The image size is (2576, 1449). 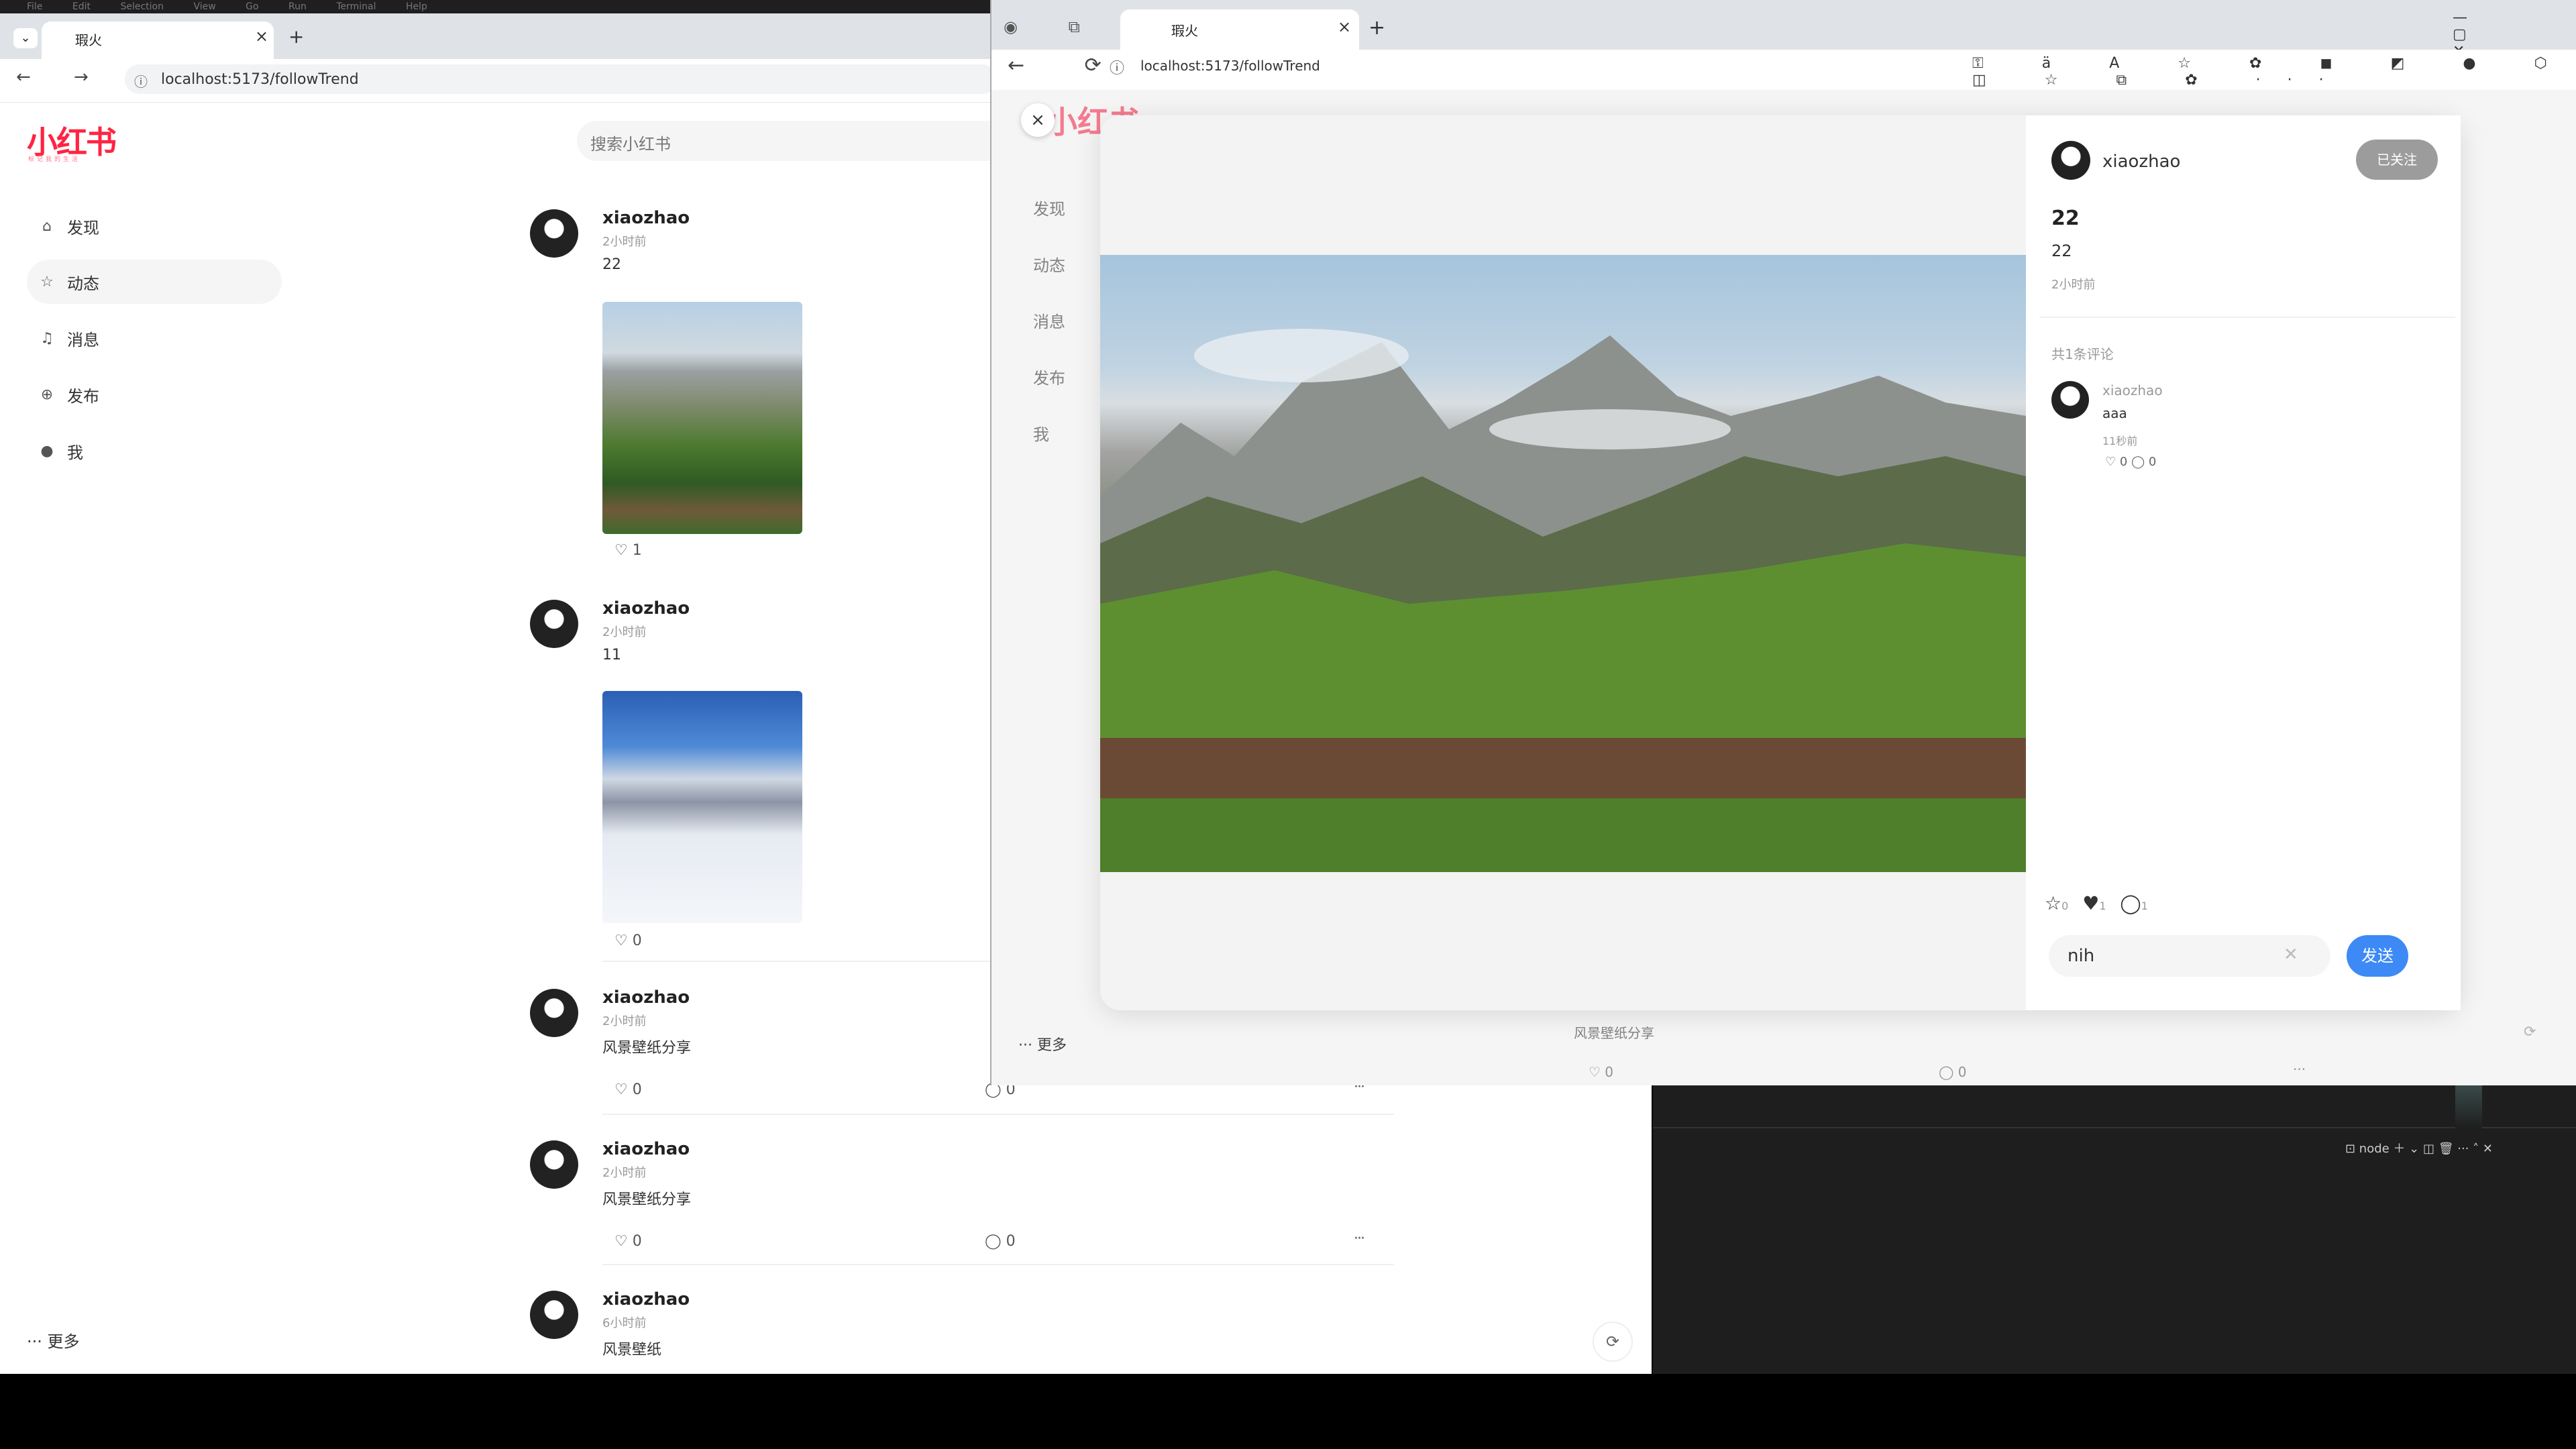 What do you see at coordinates (154, 394) in the screenshot?
I see `sidebar-item-publish: ⊕ 发布` at bounding box center [154, 394].